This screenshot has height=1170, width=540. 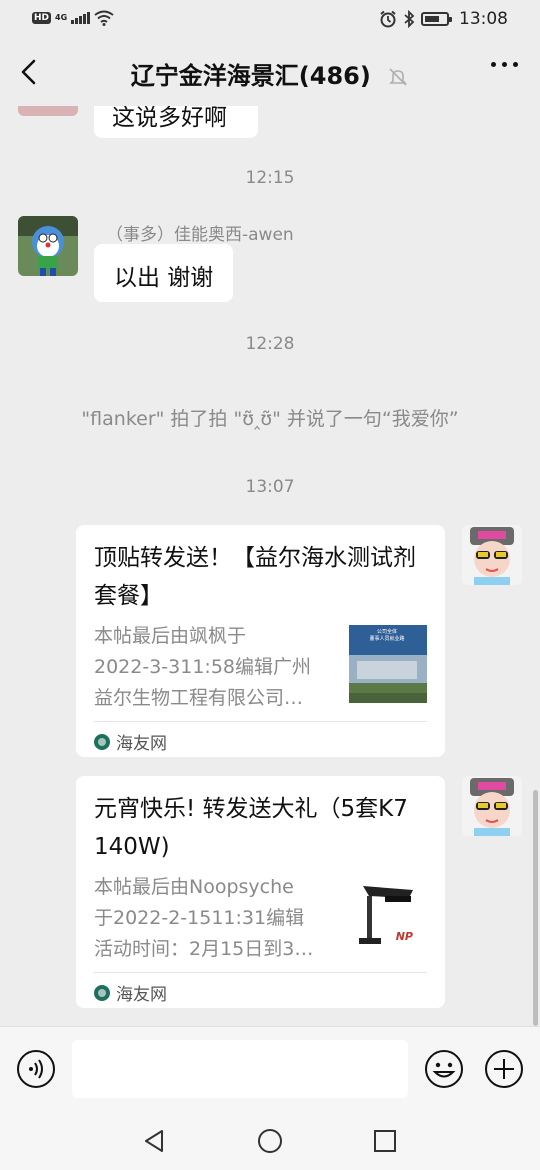 I want to click on scrollbar, so click(x=535, y=908).